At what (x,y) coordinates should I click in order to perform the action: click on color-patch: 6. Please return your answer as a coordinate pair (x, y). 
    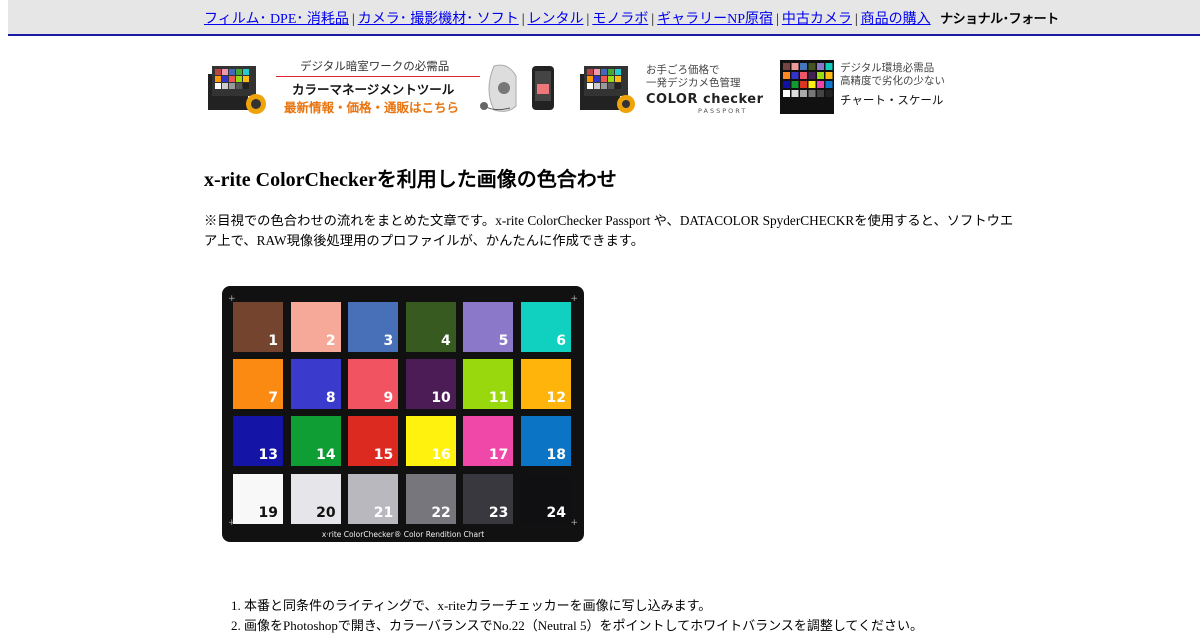
    Looking at the image, I should click on (546, 327).